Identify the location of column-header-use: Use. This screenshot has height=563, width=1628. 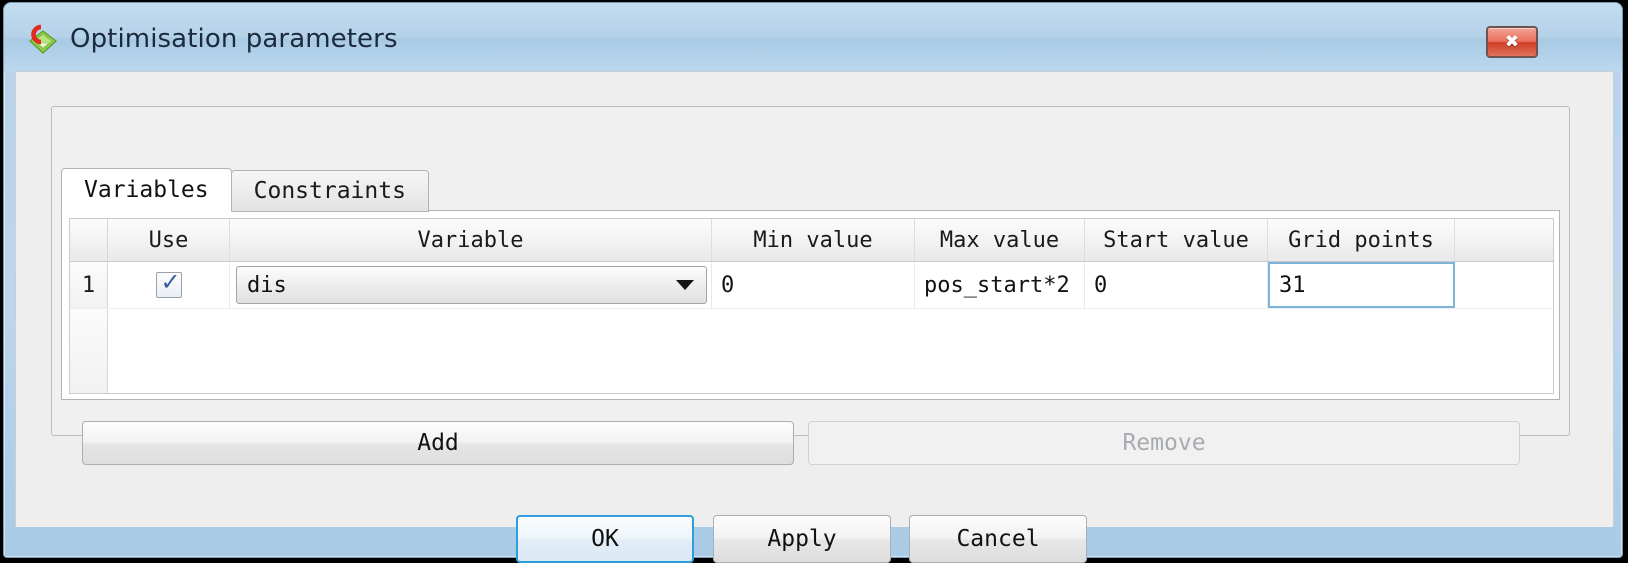
(169, 240).